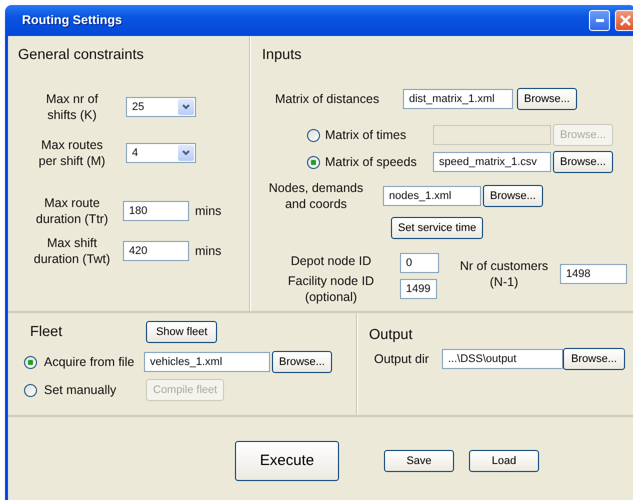 The image size is (633, 500). I want to click on radio-label: Set manually, so click(81, 390).